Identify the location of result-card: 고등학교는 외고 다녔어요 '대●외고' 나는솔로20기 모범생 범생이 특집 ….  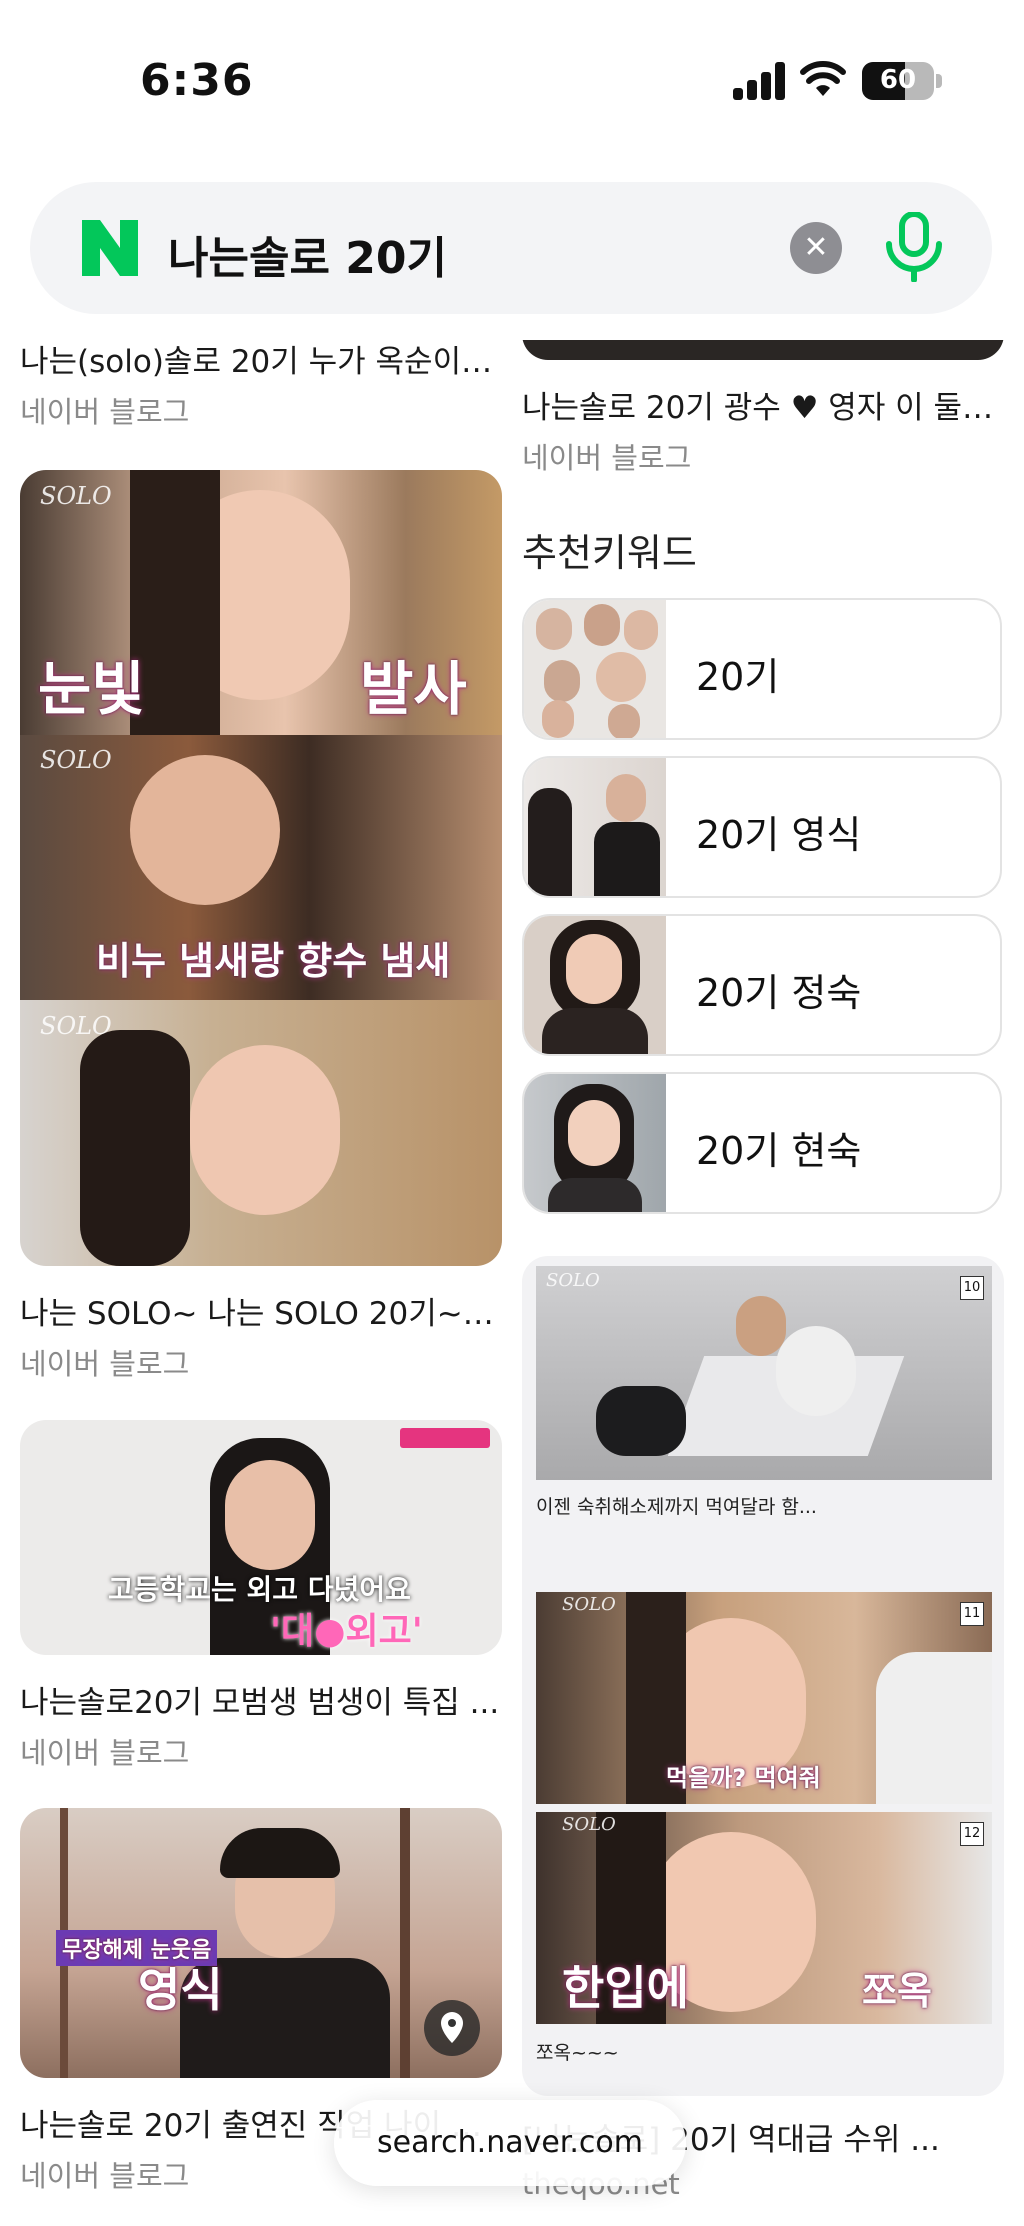
(261, 1596).